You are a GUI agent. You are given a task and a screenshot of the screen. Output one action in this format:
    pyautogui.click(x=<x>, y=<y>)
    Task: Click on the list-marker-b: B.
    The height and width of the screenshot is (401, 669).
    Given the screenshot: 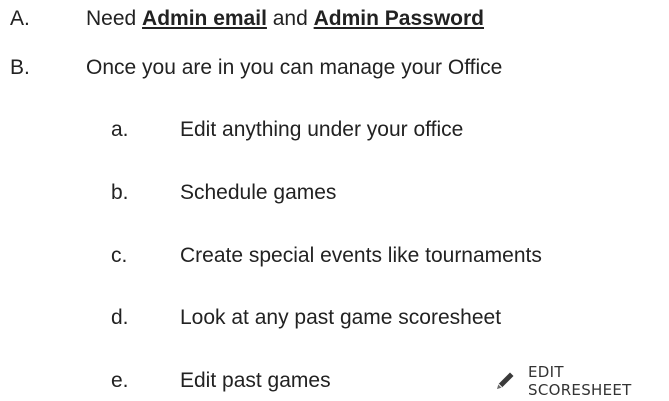 What is the action you would take?
    pyautogui.click(x=20, y=67)
    